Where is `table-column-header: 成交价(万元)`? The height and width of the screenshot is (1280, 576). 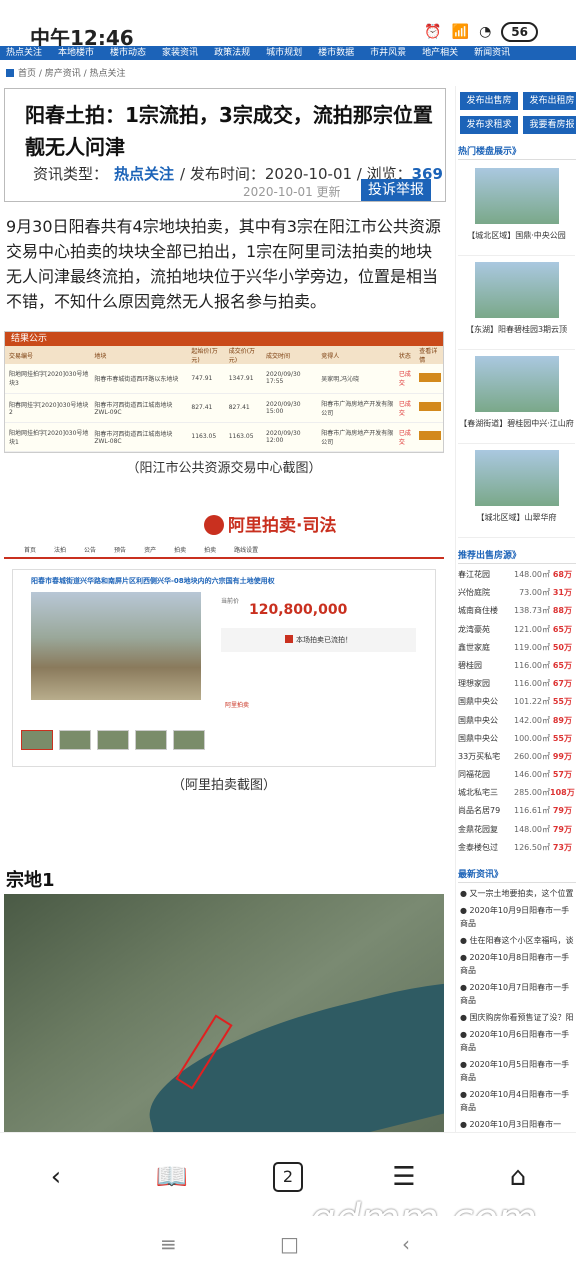
table-column-header: 成交价(万元) is located at coordinates (243, 355).